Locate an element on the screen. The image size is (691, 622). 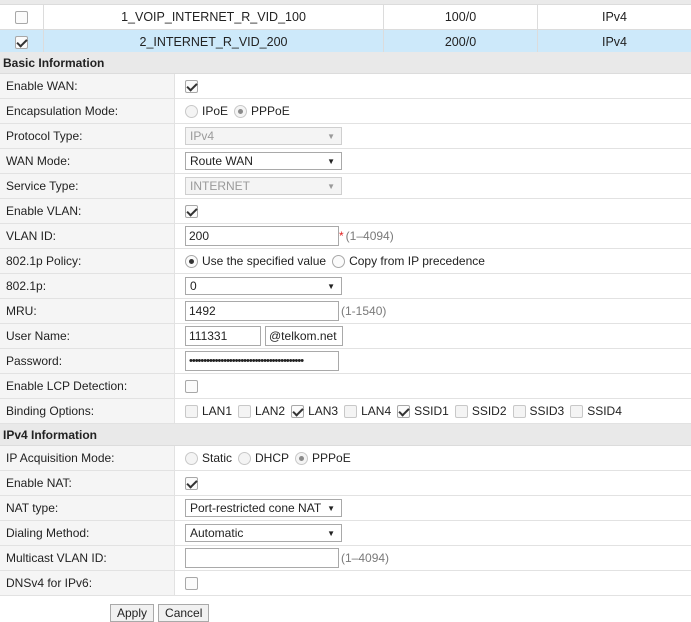
wan-mode-select: Route WAN ▼ is located at coordinates (263, 161).